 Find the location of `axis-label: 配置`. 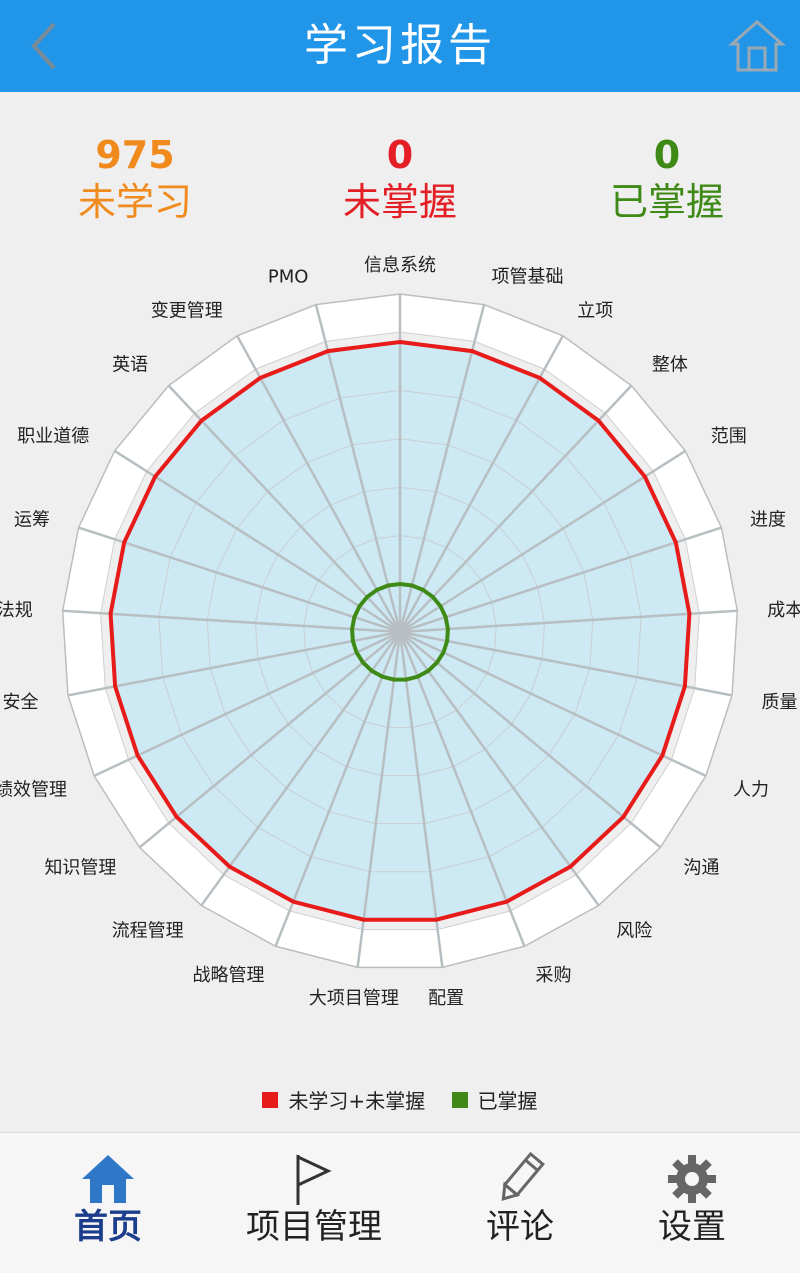

axis-label: 配置 is located at coordinates (446, 998).